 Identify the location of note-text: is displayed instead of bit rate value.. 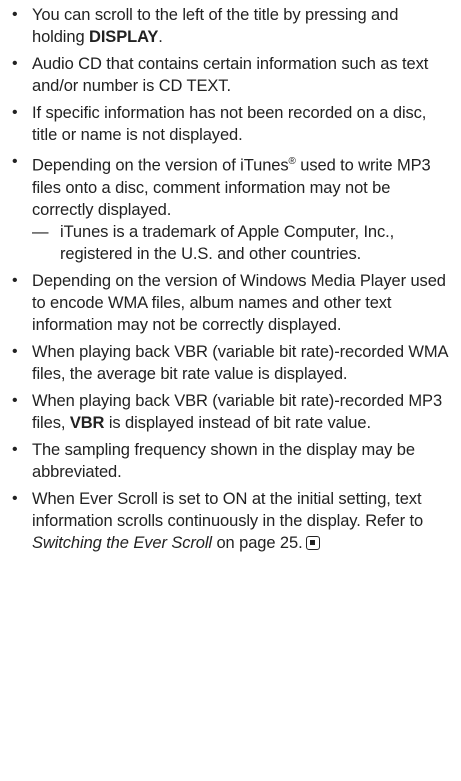
(237, 422).